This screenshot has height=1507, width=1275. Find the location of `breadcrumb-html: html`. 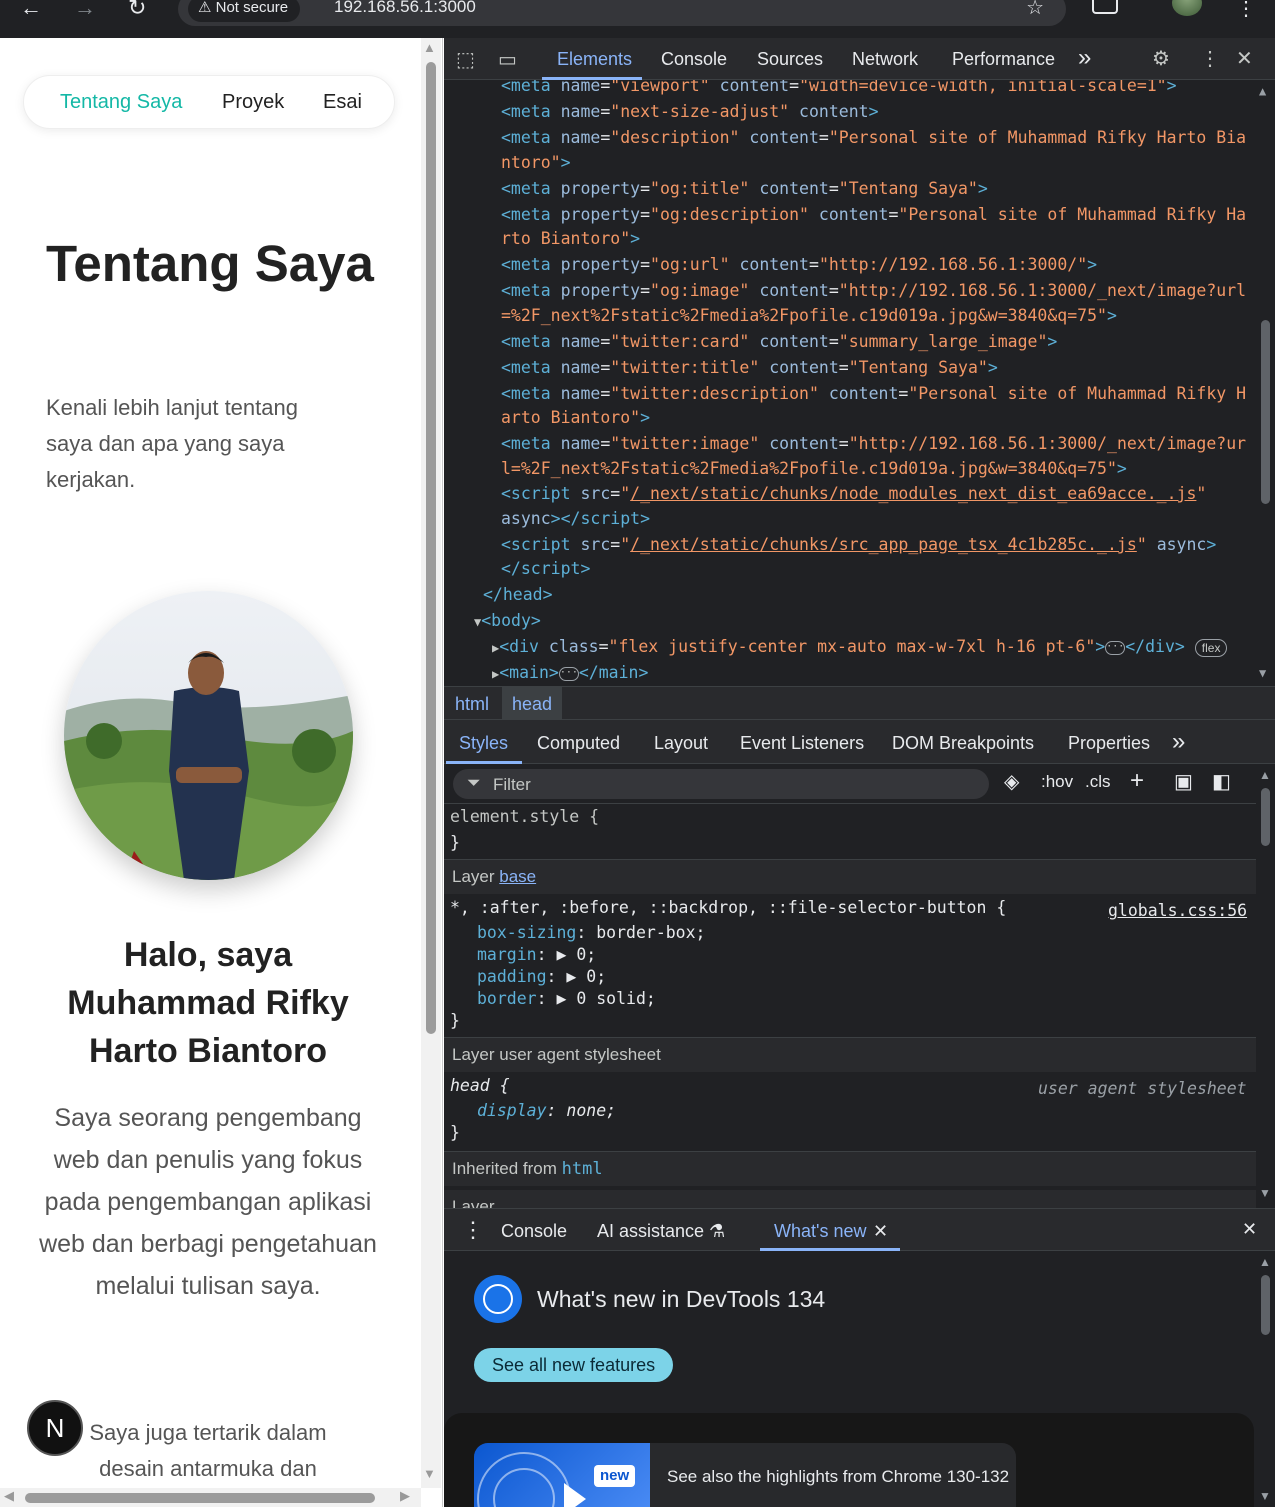

breadcrumb-html: html is located at coordinates (472, 704).